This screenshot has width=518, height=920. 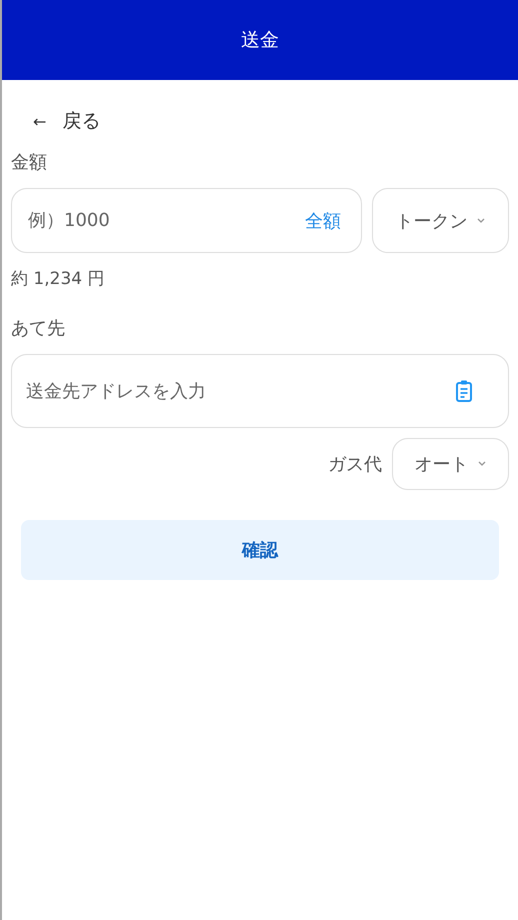 I want to click on max-amount-button: 全額, so click(x=326, y=220).